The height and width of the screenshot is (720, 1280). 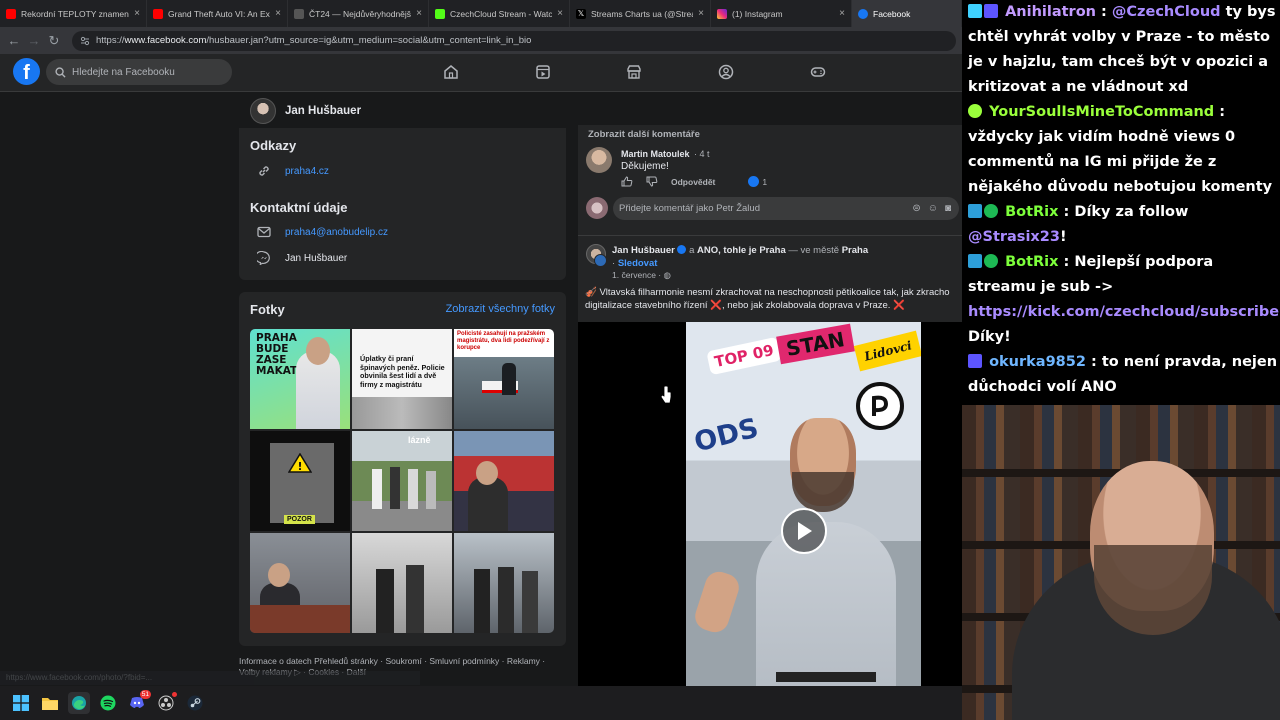 What do you see at coordinates (85, 41) in the screenshot?
I see `site-info-icon` at bounding box center [85, 41].